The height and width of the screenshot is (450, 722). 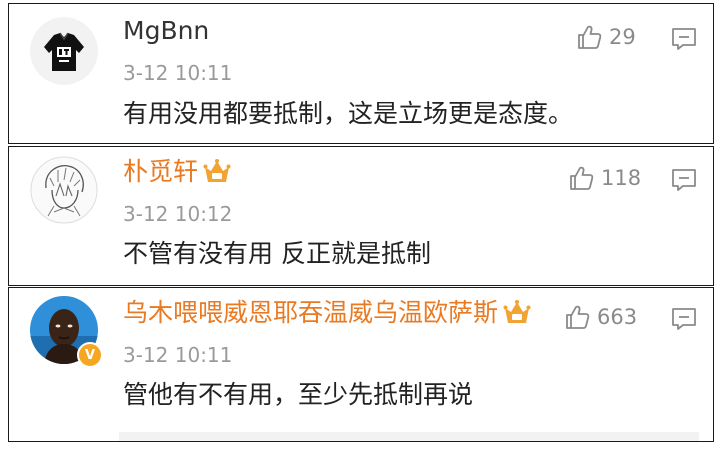 What do you see at coordinates (348, 113) in the screenshot?
I see `comment-text: 有用没用都要抵制，这是立场更是态度。` at bounding box center [348, 113].